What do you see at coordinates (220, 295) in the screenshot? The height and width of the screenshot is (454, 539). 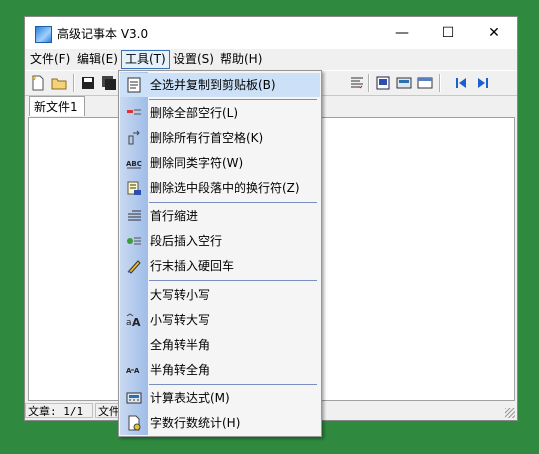 I see `menu-item-uppercase-to-lowercase: 大写转小写` at bounding box center [220, 295].